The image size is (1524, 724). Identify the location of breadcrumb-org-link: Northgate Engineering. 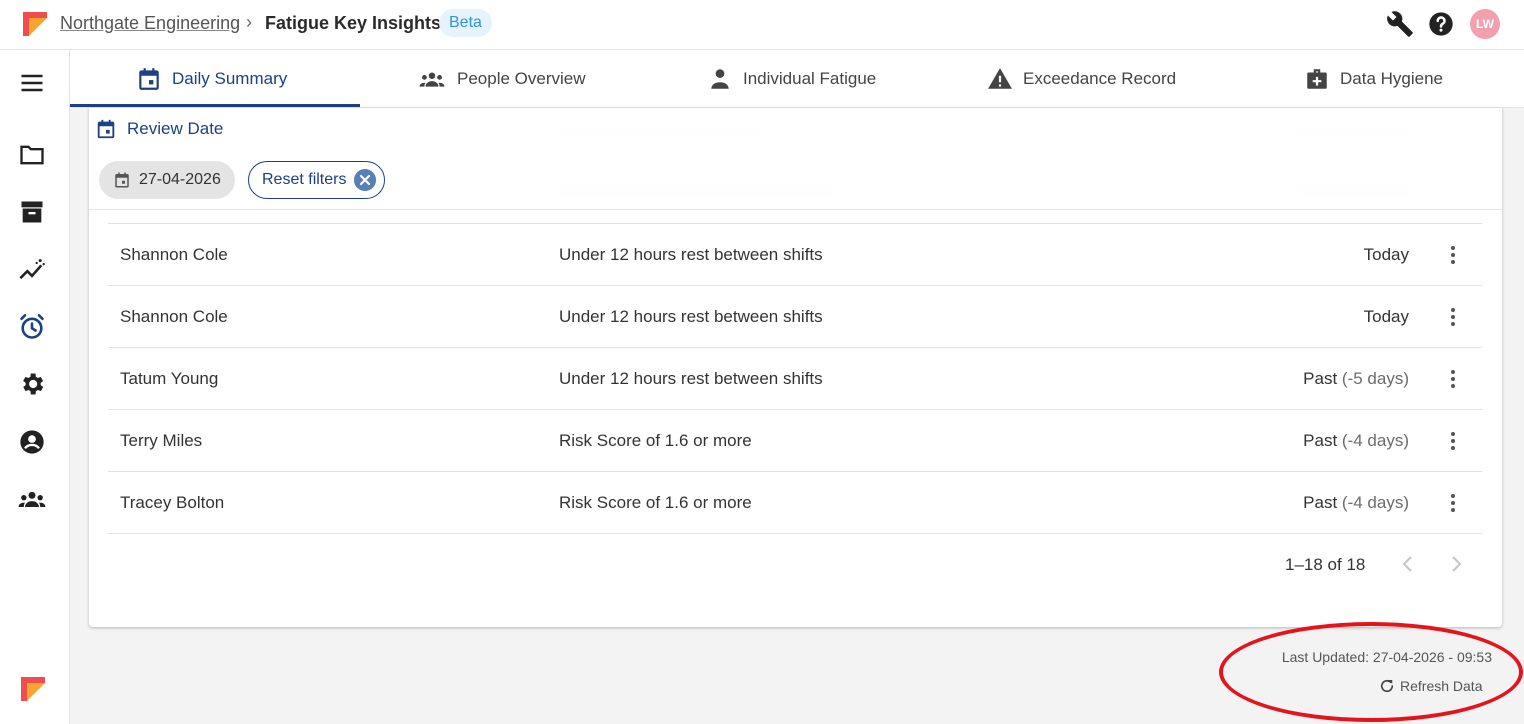
(150, 23).